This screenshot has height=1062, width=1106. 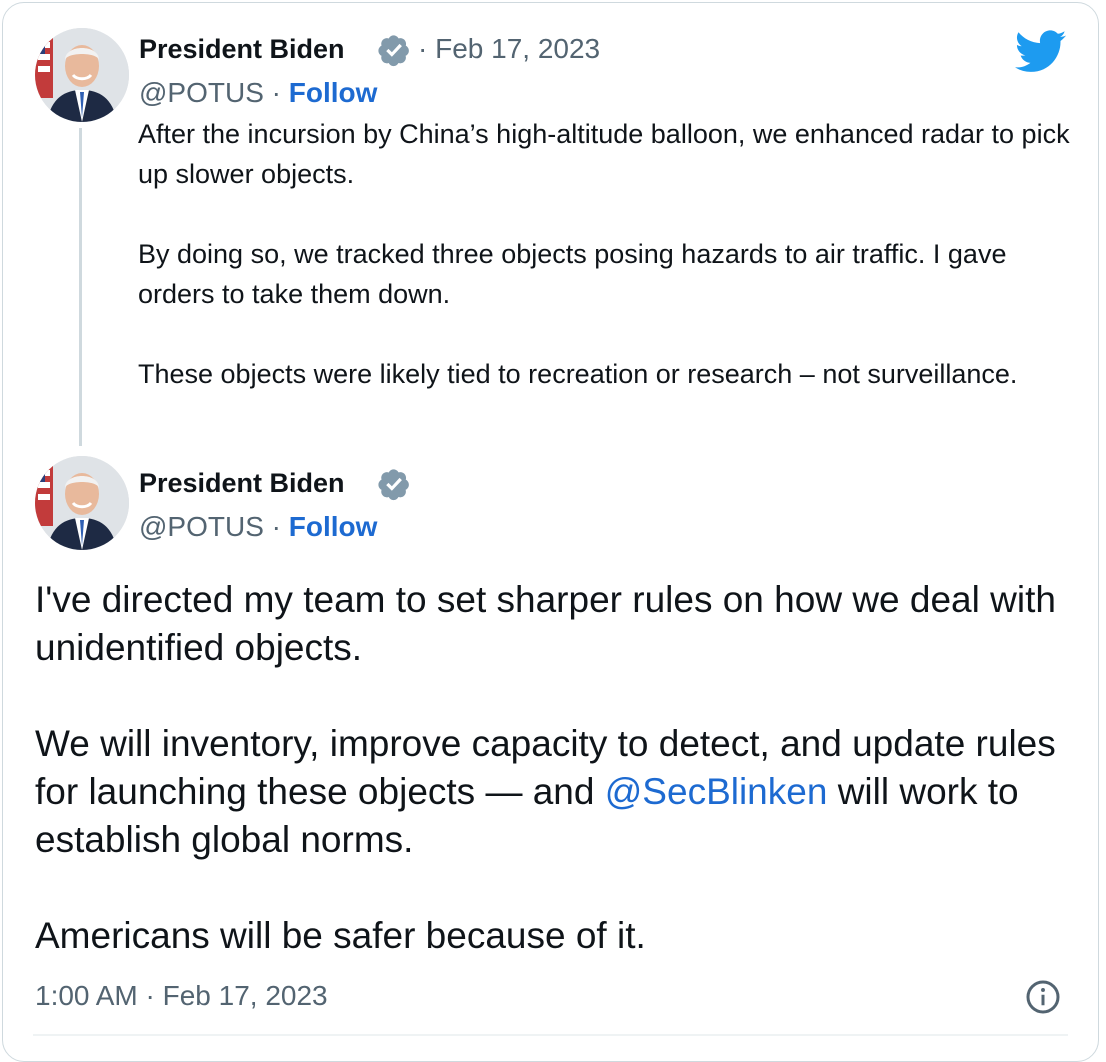 What do you see at coordinates (340, 935) in the screenshot?
I see `main-paragraph: Americans will be safer because of it.` at bounding box center [340, 935].